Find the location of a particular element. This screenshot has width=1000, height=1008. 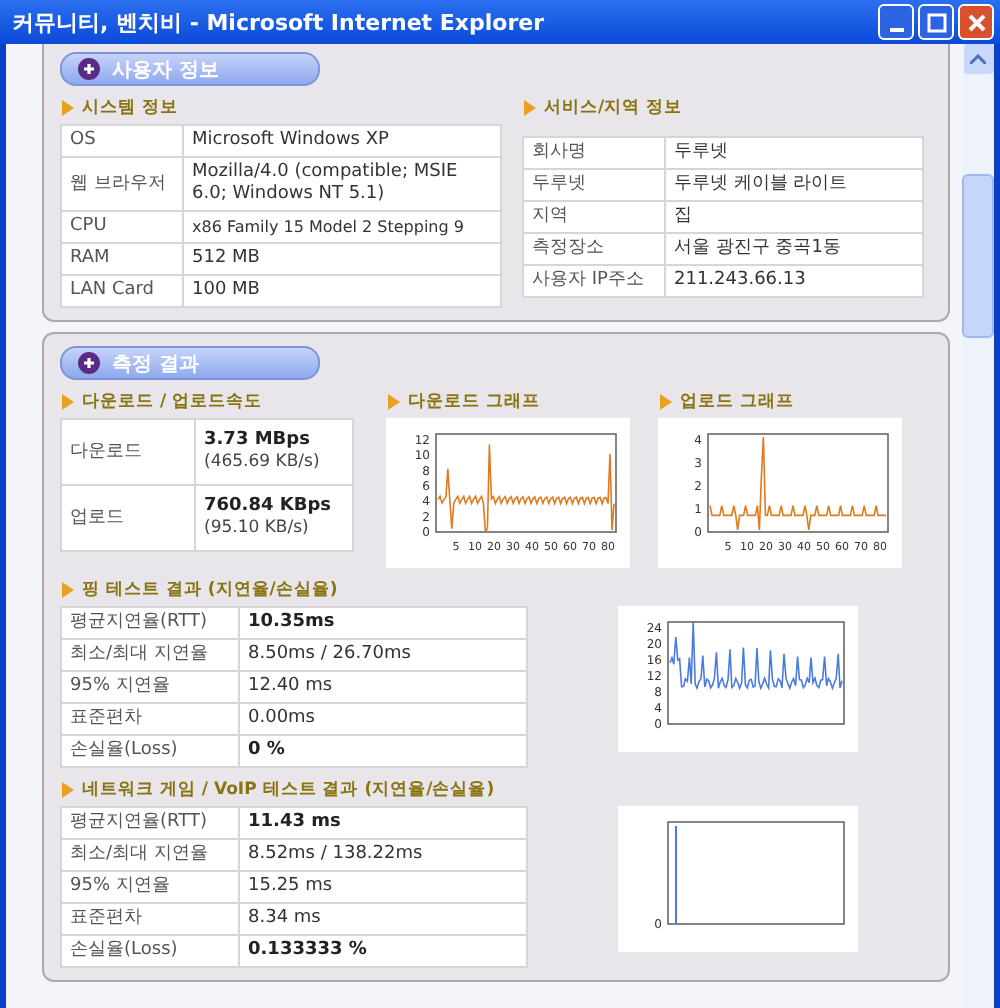

maximize-button is located at coordinates (936, 22).